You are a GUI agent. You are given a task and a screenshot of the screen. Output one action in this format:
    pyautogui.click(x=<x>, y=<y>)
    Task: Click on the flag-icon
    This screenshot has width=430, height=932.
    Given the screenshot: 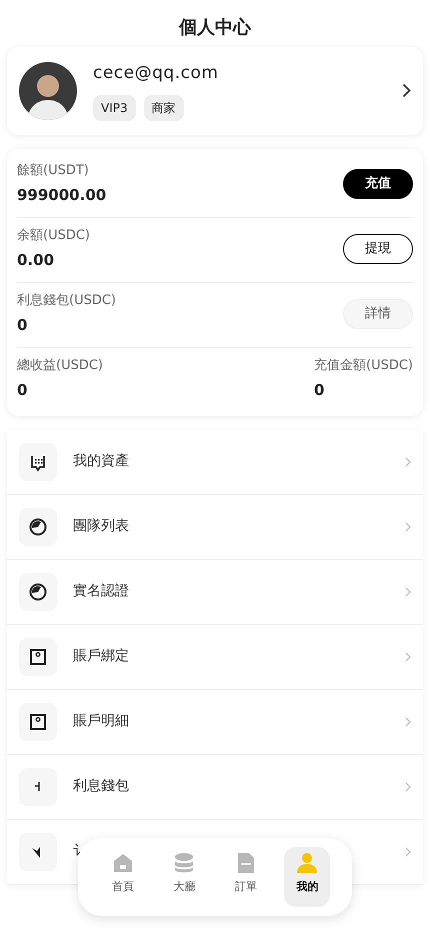 What is the action you would take?
    pyautogui.click(x=38, y=851)
    